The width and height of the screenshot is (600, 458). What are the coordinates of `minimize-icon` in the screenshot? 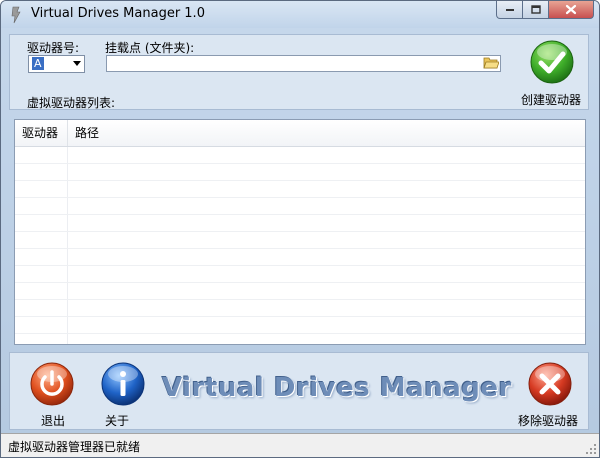 It's located at (509, 9).